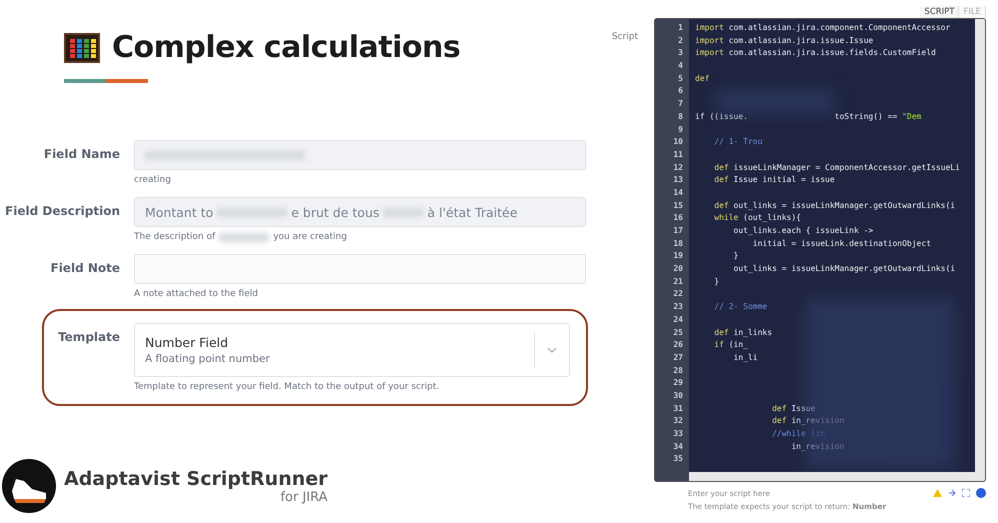 The height and width of the screenshot is (523, 998). What do you see at coordinates (846, 168) in the screenshot?
I see `code-text: issueLinkManager = ComponentAccessor.getIssueLi` at bounding box center [846, 168].